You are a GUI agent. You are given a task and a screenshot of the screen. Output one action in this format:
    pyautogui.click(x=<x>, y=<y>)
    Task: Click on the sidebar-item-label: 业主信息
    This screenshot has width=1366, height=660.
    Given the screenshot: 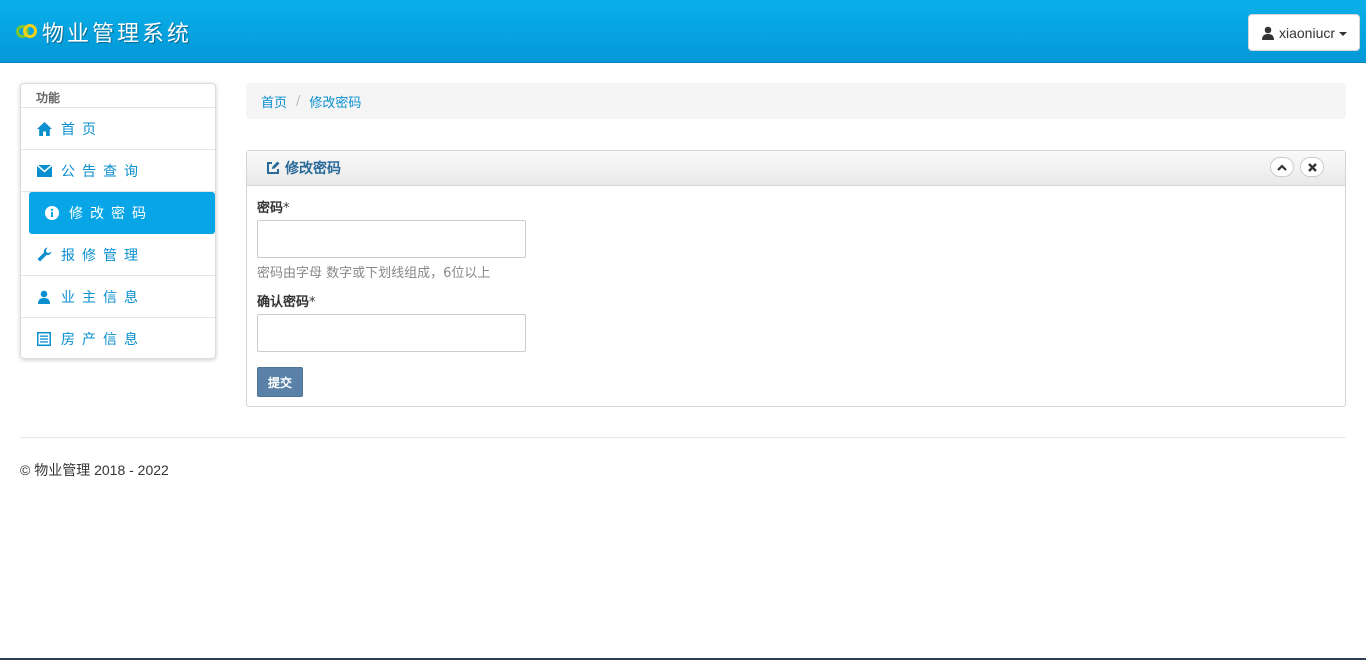 What is the action you would take?
    pyautogui.click(x=103, y=297)
    